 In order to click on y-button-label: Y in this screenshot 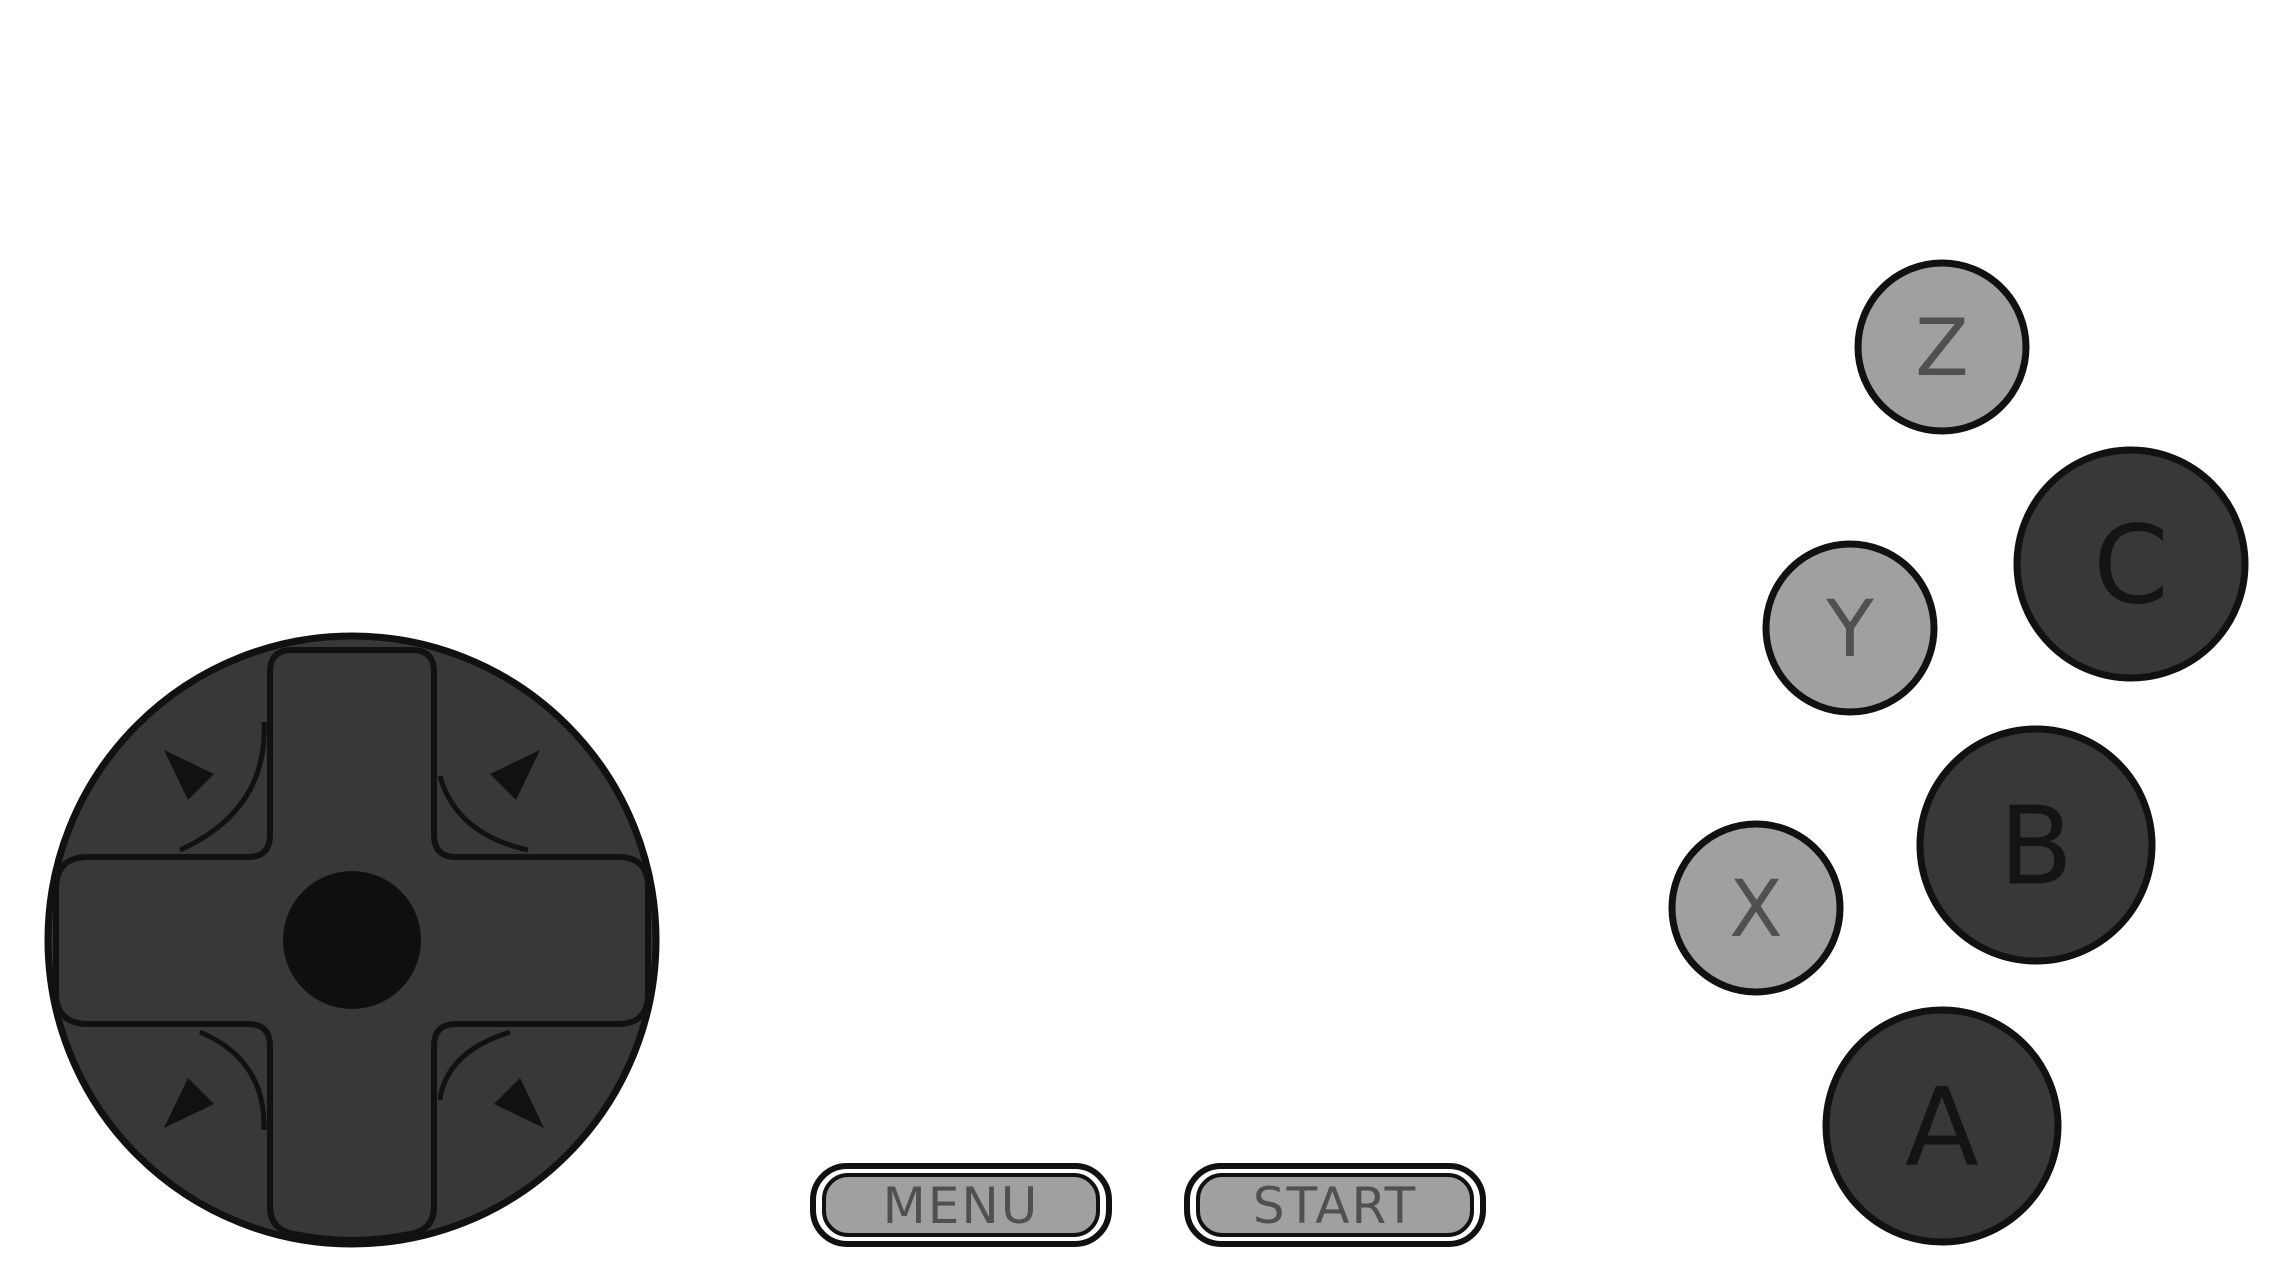, I will do `click(1849, 630)`.